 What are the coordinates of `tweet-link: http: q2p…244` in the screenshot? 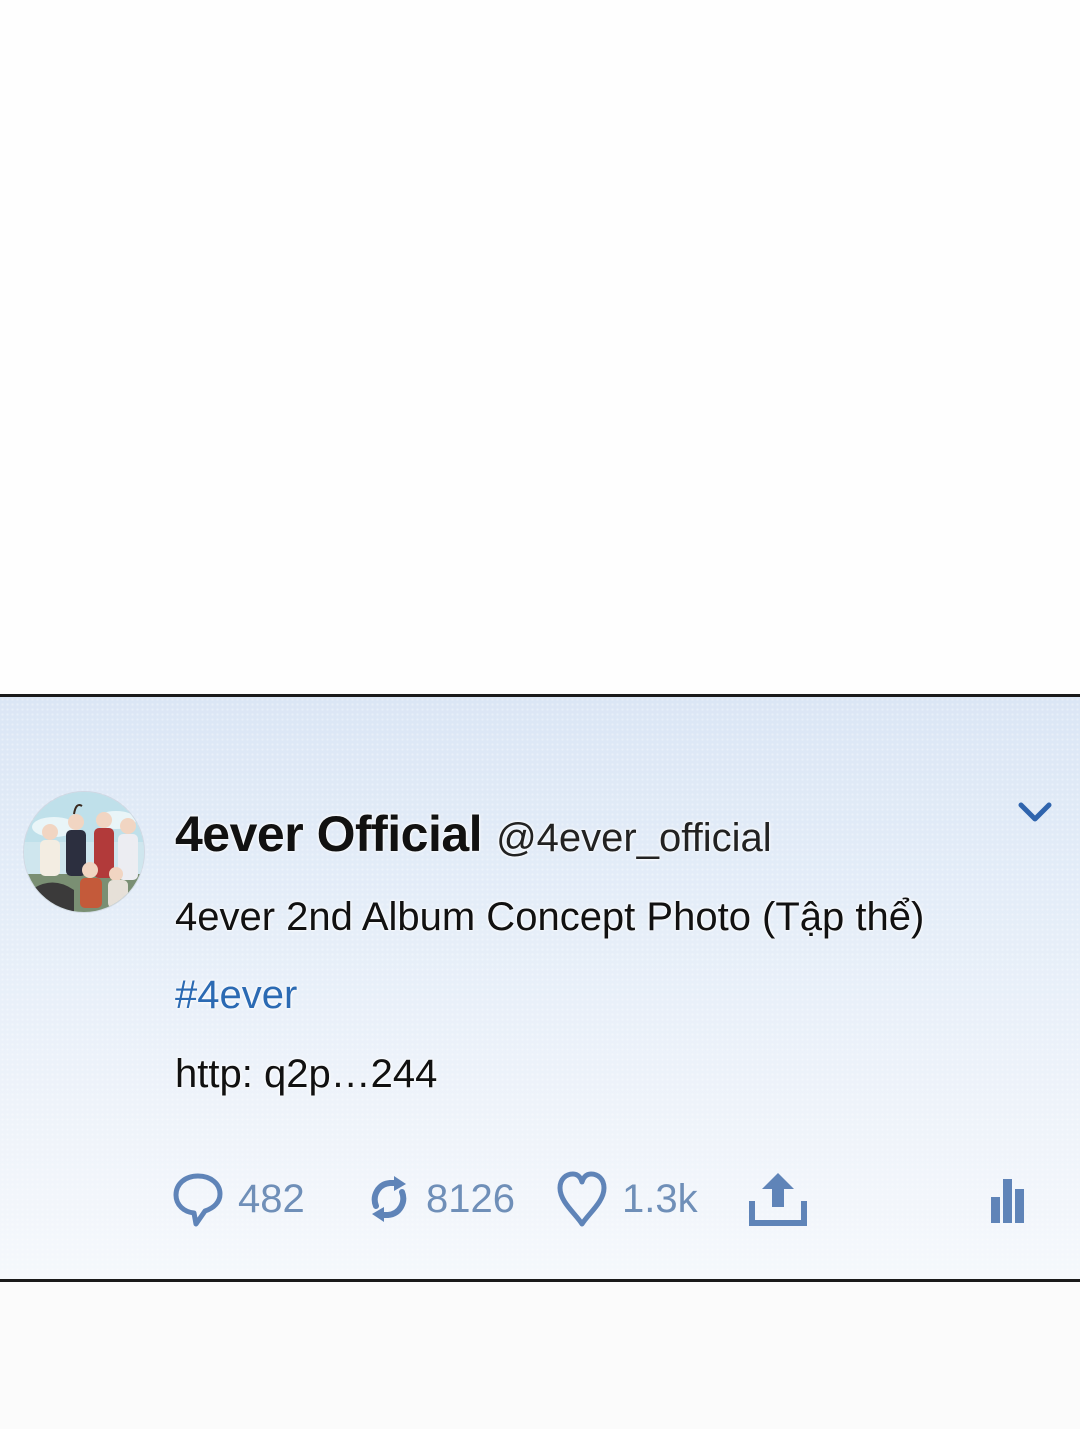 It's located at (306, 1074).